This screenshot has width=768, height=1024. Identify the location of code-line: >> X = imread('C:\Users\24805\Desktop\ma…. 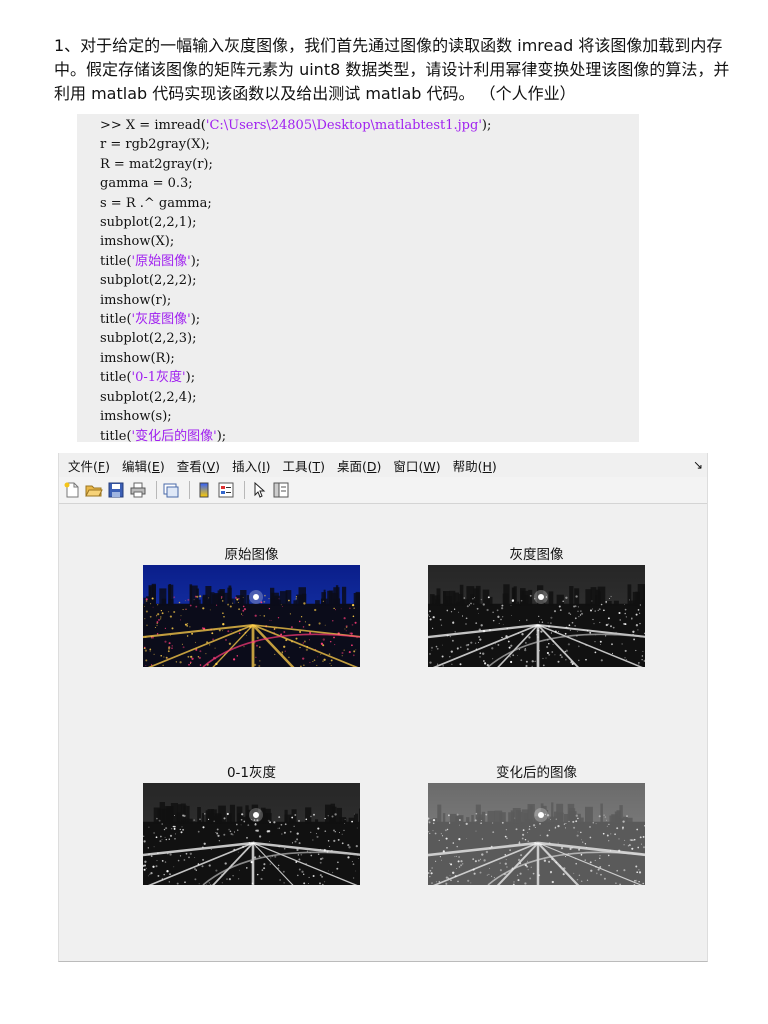
(369, 125).